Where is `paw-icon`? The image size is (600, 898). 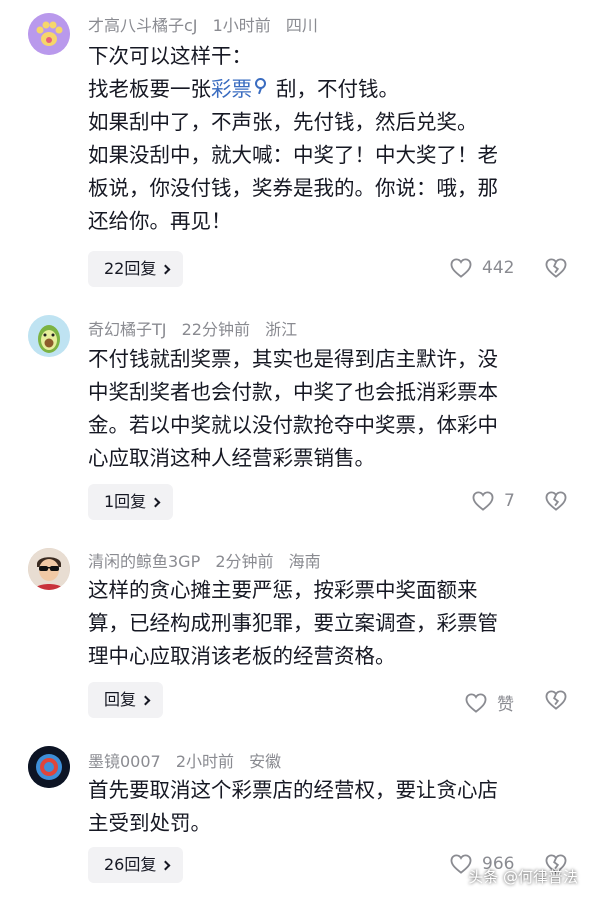 paw-icon is located at coordinates (49, 34).